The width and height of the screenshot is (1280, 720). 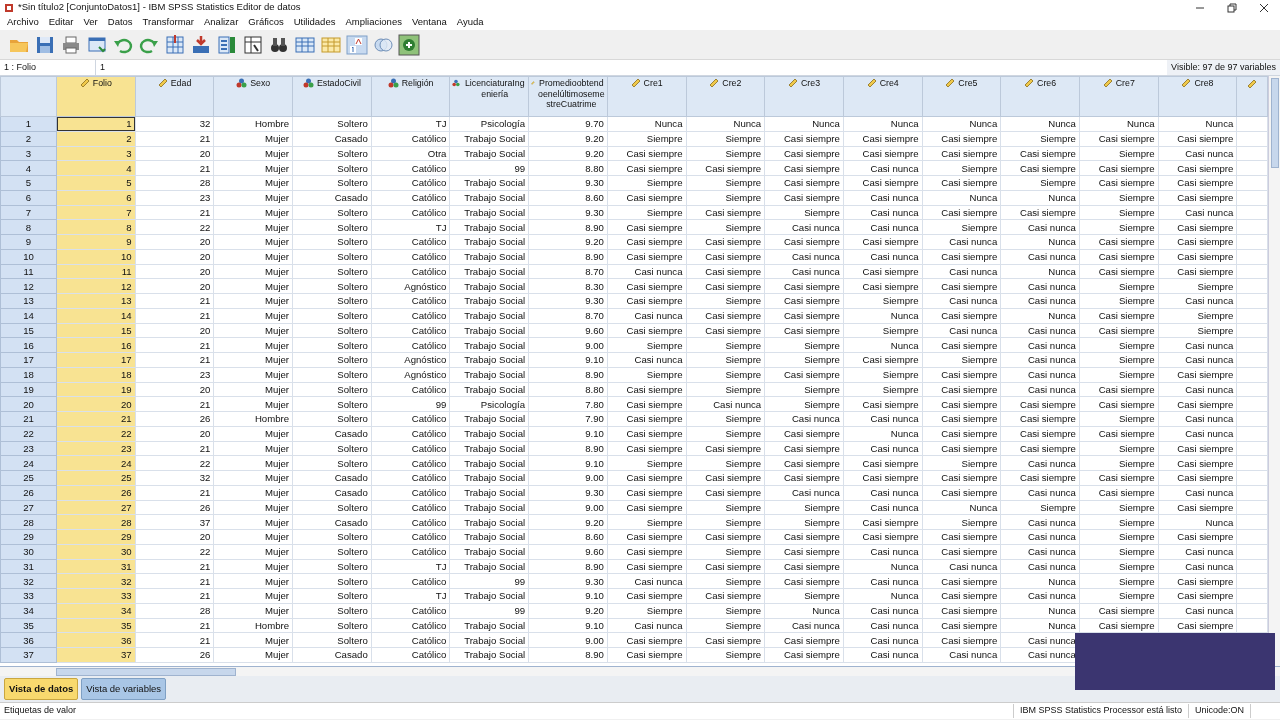 What do you see at coordinates (174, 197) in the screenshot?
I see `table-cell: 23` at bounding box center [174, 197].